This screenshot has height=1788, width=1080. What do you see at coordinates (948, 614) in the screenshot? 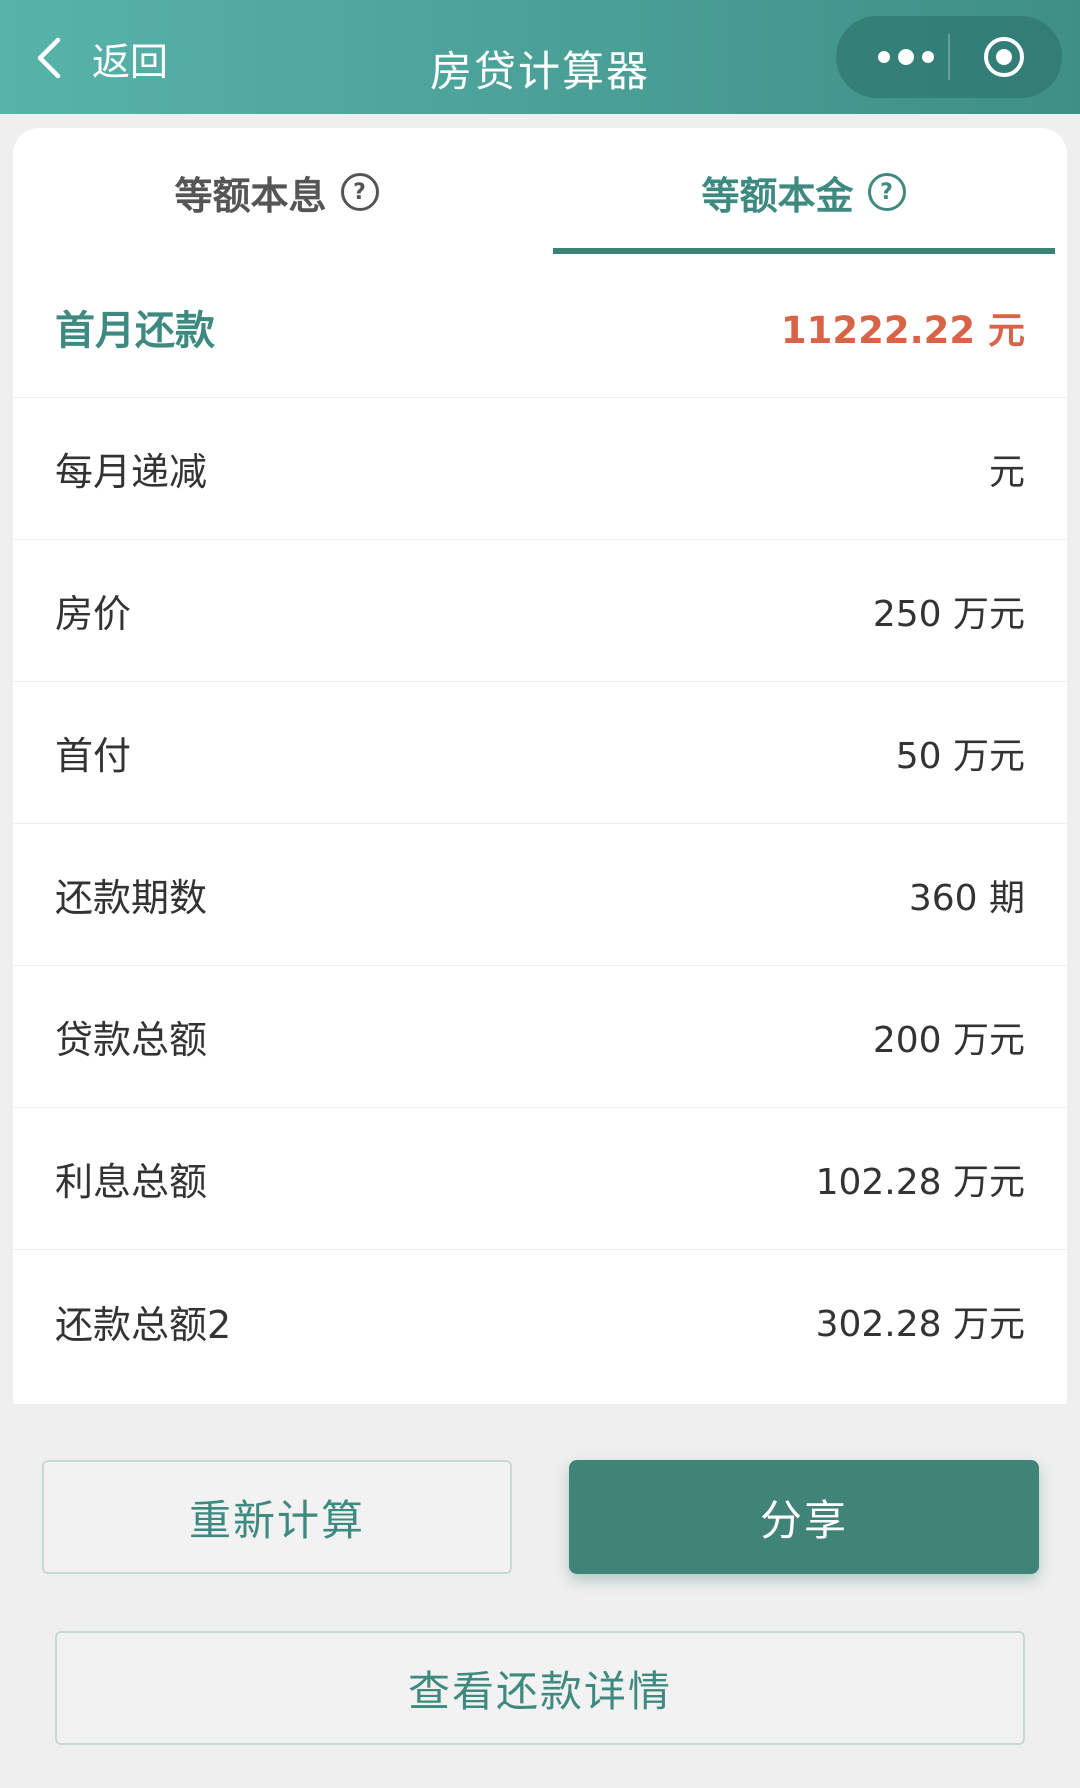
I see `row-value: 250 万元` at bounding box center [948, 614].